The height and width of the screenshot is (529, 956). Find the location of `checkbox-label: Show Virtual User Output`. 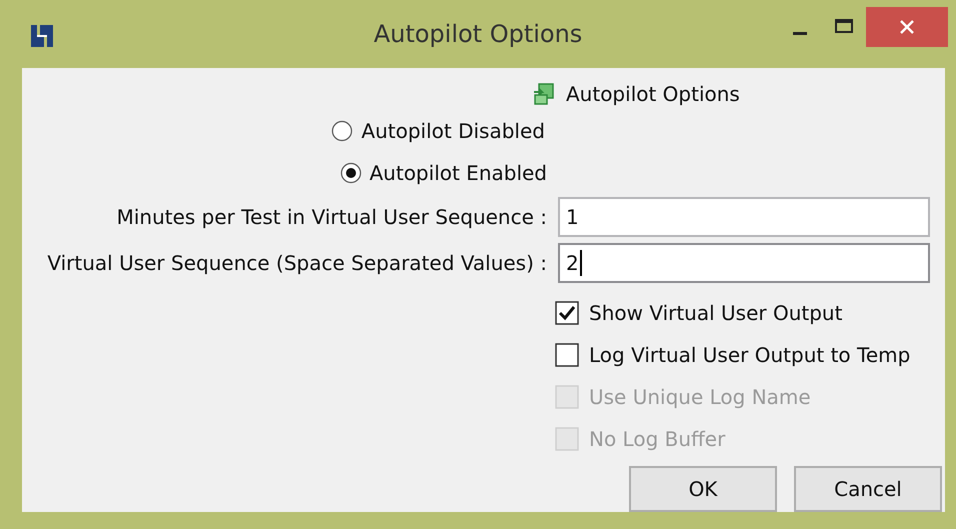

checkbox-label: Show Virtual User Output is located at coordinates (715, 313).